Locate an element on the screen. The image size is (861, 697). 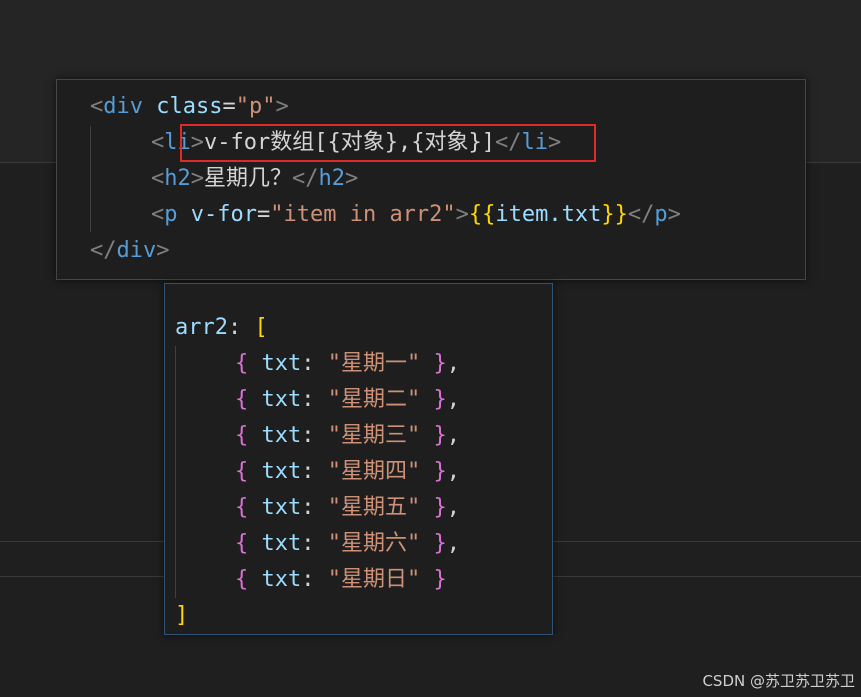
object-value: "星期四" is located at coordinates (374, 471).